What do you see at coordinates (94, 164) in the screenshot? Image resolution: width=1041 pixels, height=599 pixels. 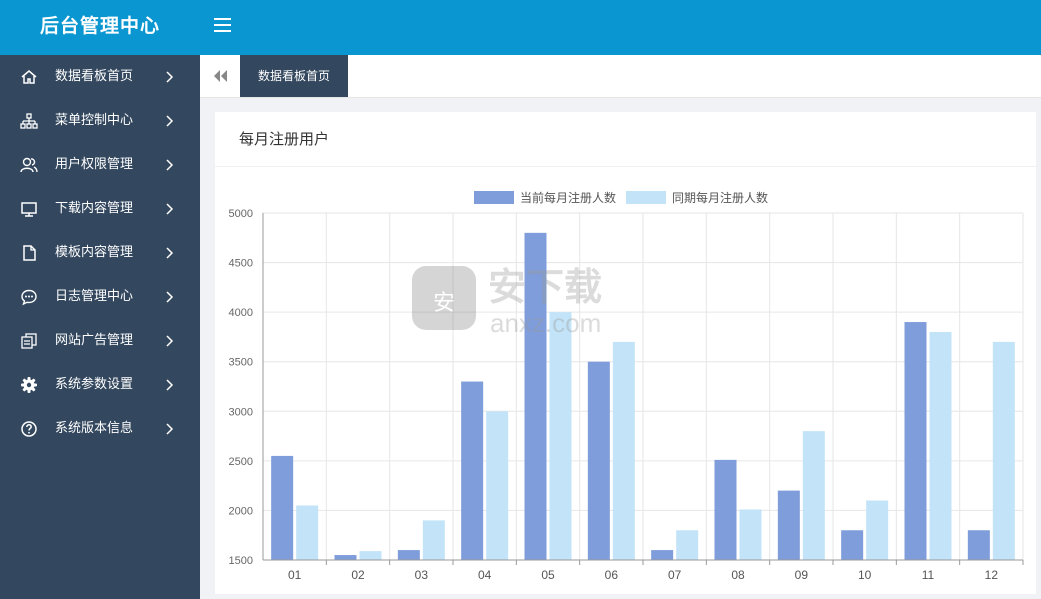 I see `sidebar-item-label: 用户权限管理` at bounding box center [94, 164].